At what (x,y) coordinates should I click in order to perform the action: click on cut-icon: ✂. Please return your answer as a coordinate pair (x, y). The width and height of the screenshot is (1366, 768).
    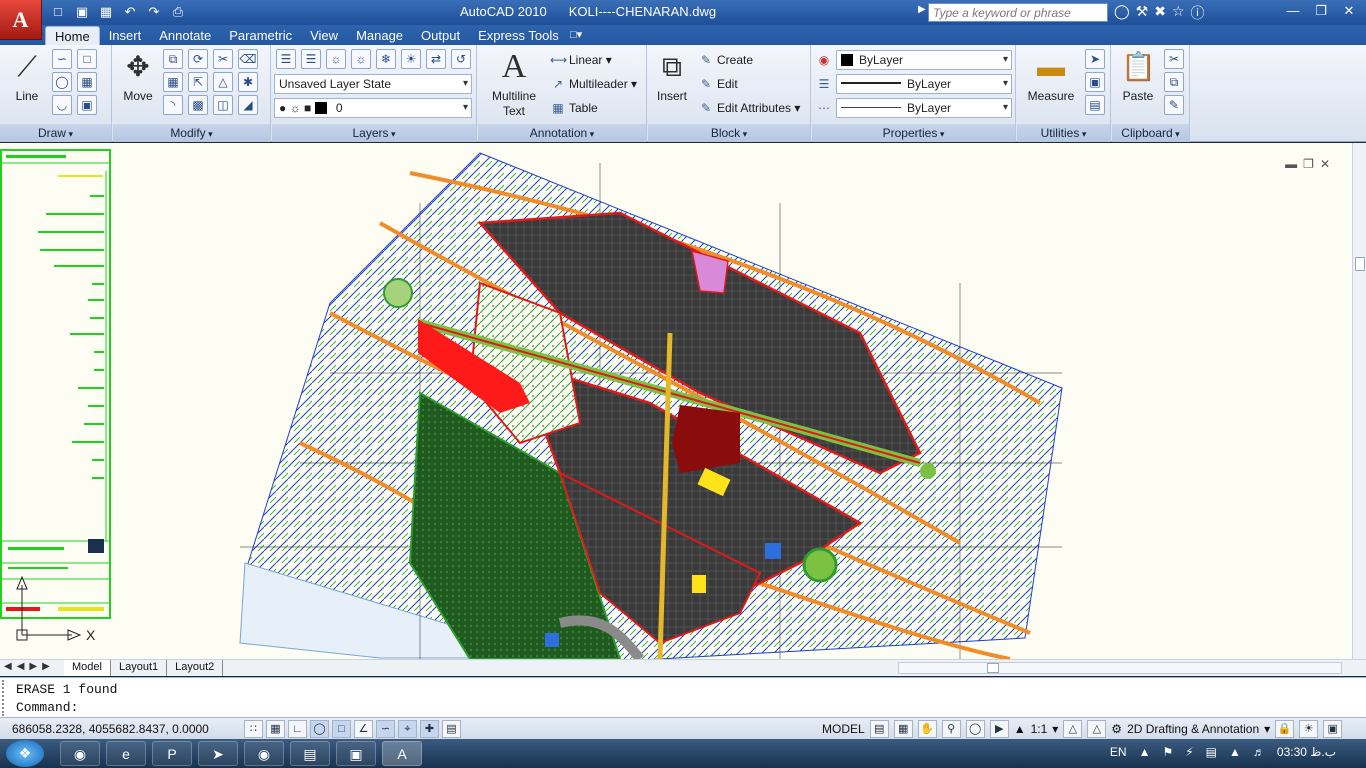
    Looking at the image, I should click on (1174, 59).